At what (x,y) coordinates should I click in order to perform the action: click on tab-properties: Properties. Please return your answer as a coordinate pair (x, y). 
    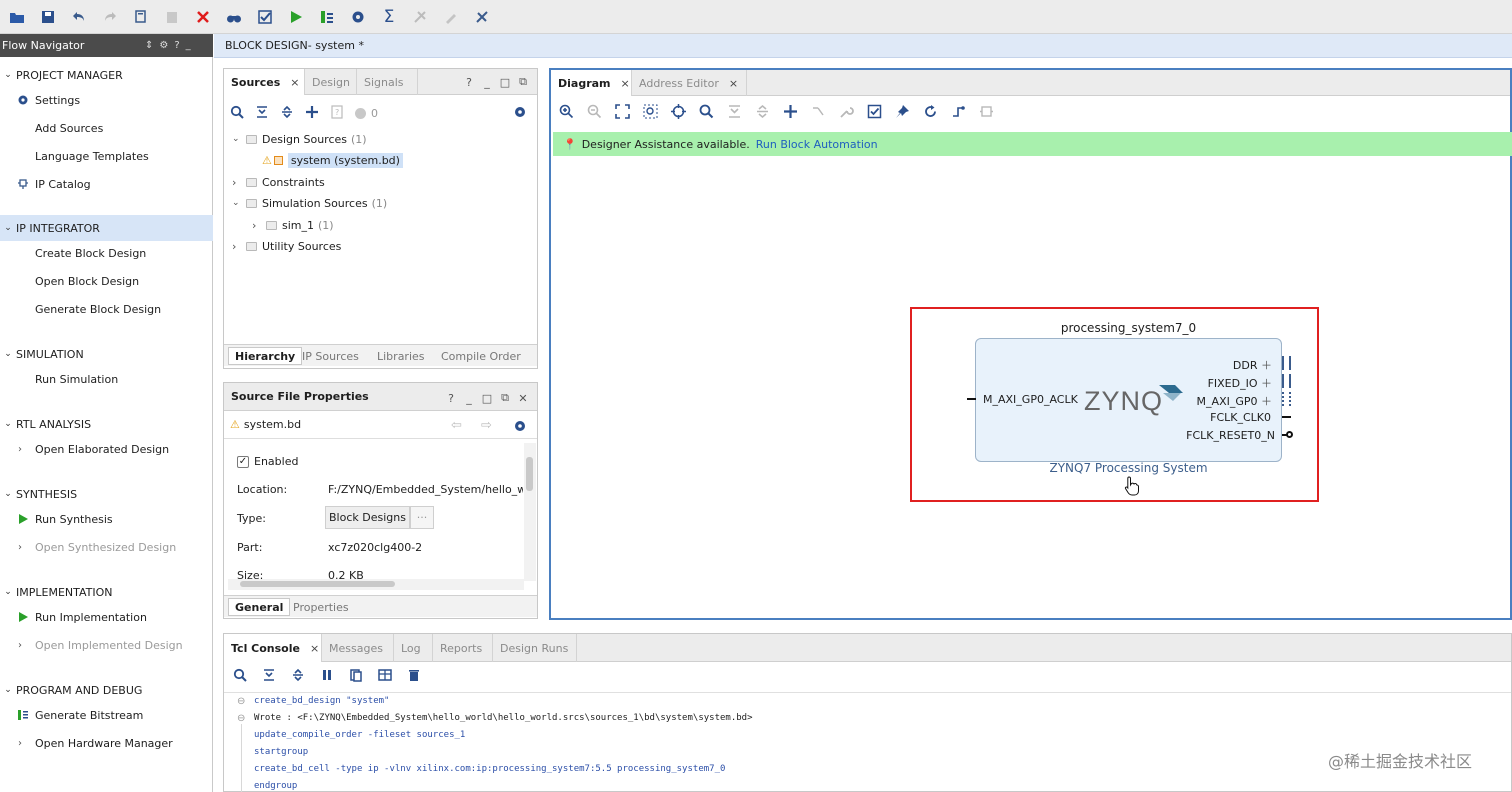
    Looking at the image, I should click on (321, 607).